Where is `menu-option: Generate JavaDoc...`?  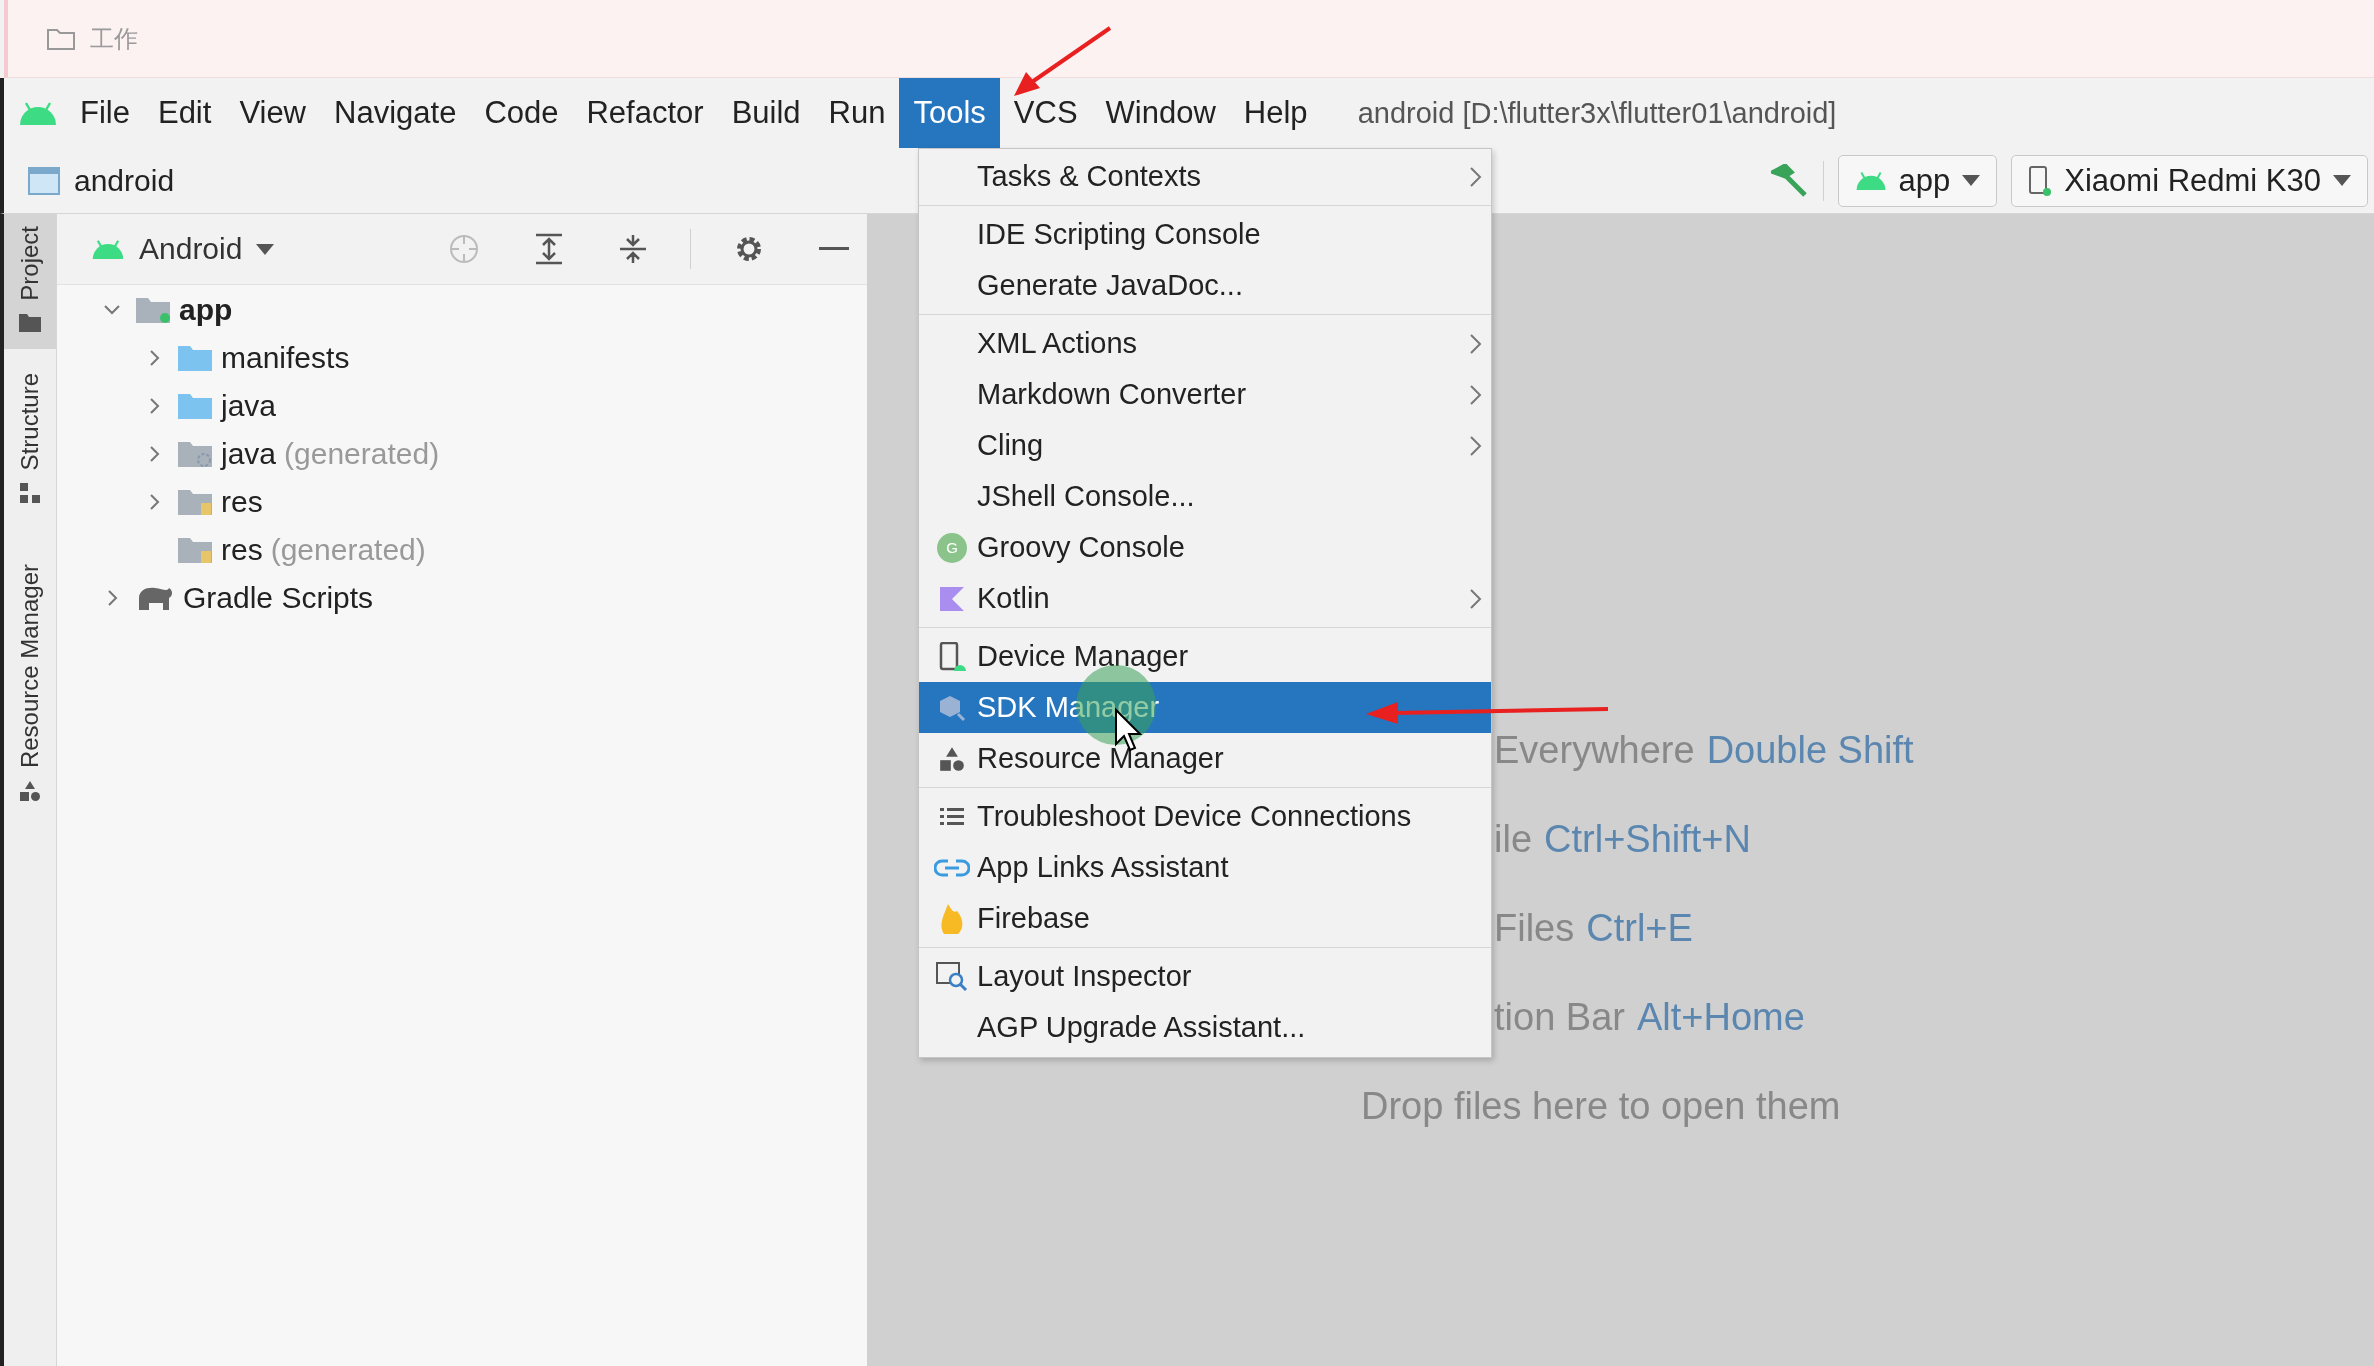 menu-option: Generate JavaDoc... is located at coordinates (1205, 285).